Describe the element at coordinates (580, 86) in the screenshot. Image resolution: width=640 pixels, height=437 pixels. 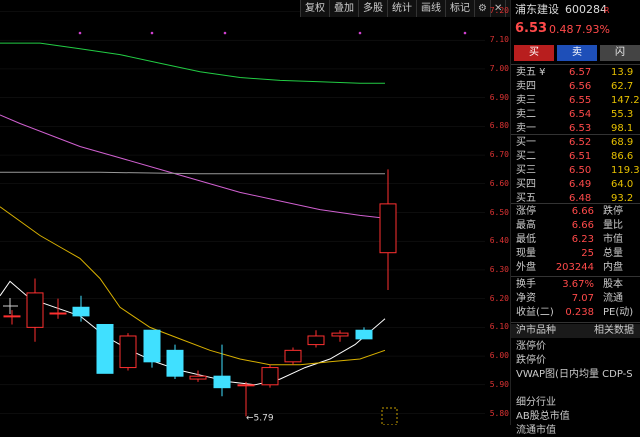
I see `ask-price: 6.56` at that location.